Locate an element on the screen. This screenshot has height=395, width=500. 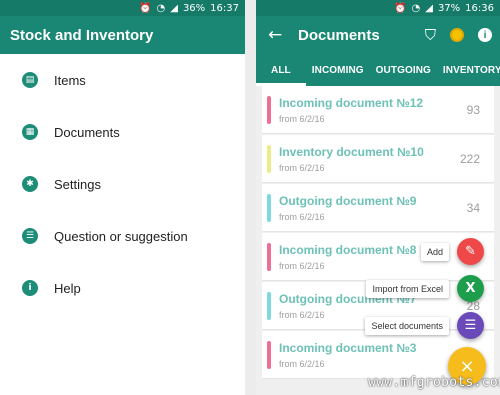
document-count: 93 is located at coordinates (473, 110).